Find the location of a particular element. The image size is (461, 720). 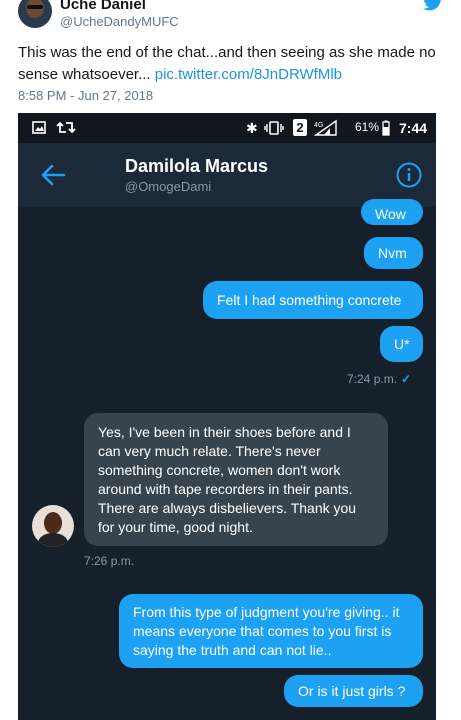

message-bubble-outgoing: Or is it just girls ? is located at coordinates (353, 691).